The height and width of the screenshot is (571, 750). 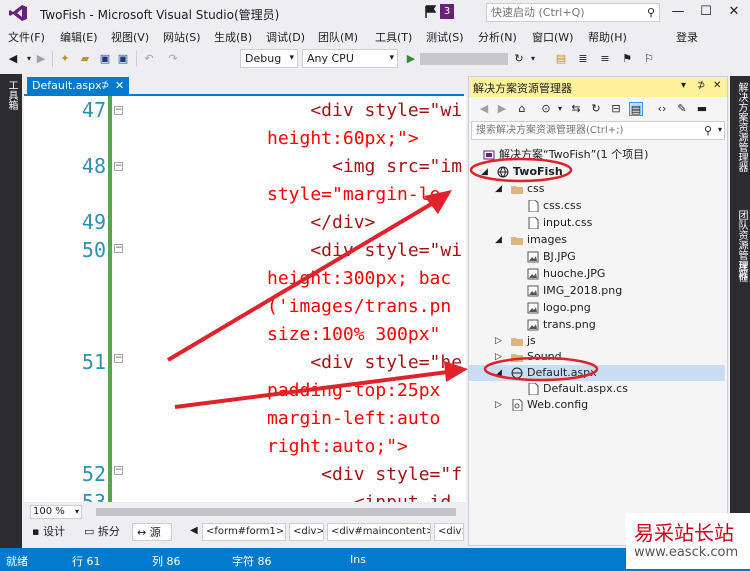 I want to click on start-debugging-icon: ▶, so click(x=411, y=59).